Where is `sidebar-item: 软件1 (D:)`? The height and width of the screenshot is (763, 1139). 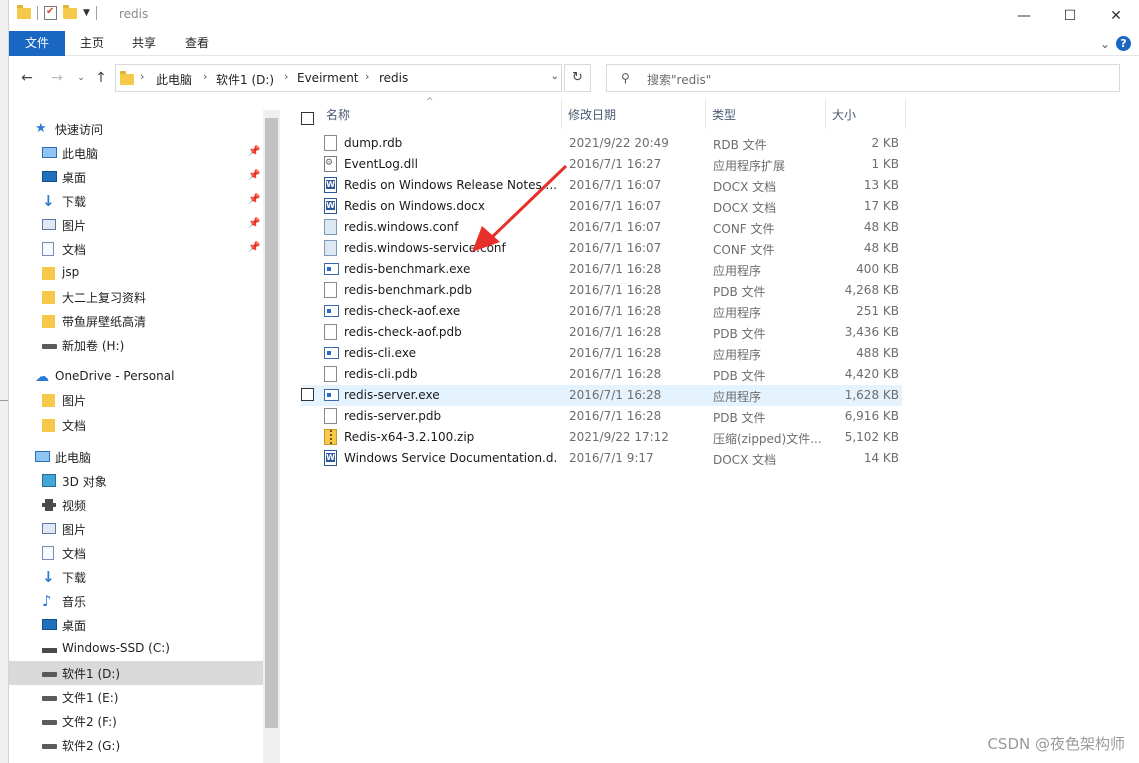 sidebar-item: 软件1 (D:) is located at coordinates (136, 673).